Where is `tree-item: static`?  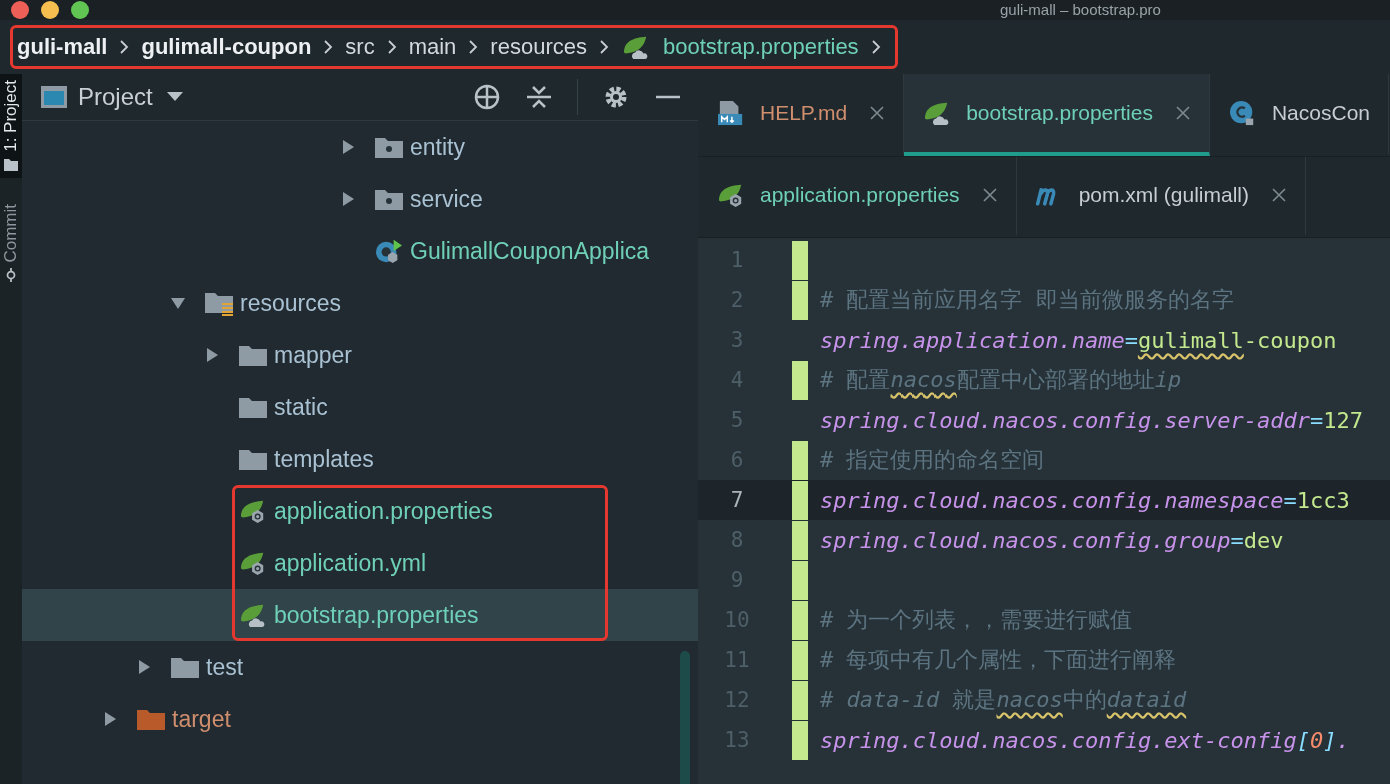
tree-item: static is located at coordinates (360, 407).